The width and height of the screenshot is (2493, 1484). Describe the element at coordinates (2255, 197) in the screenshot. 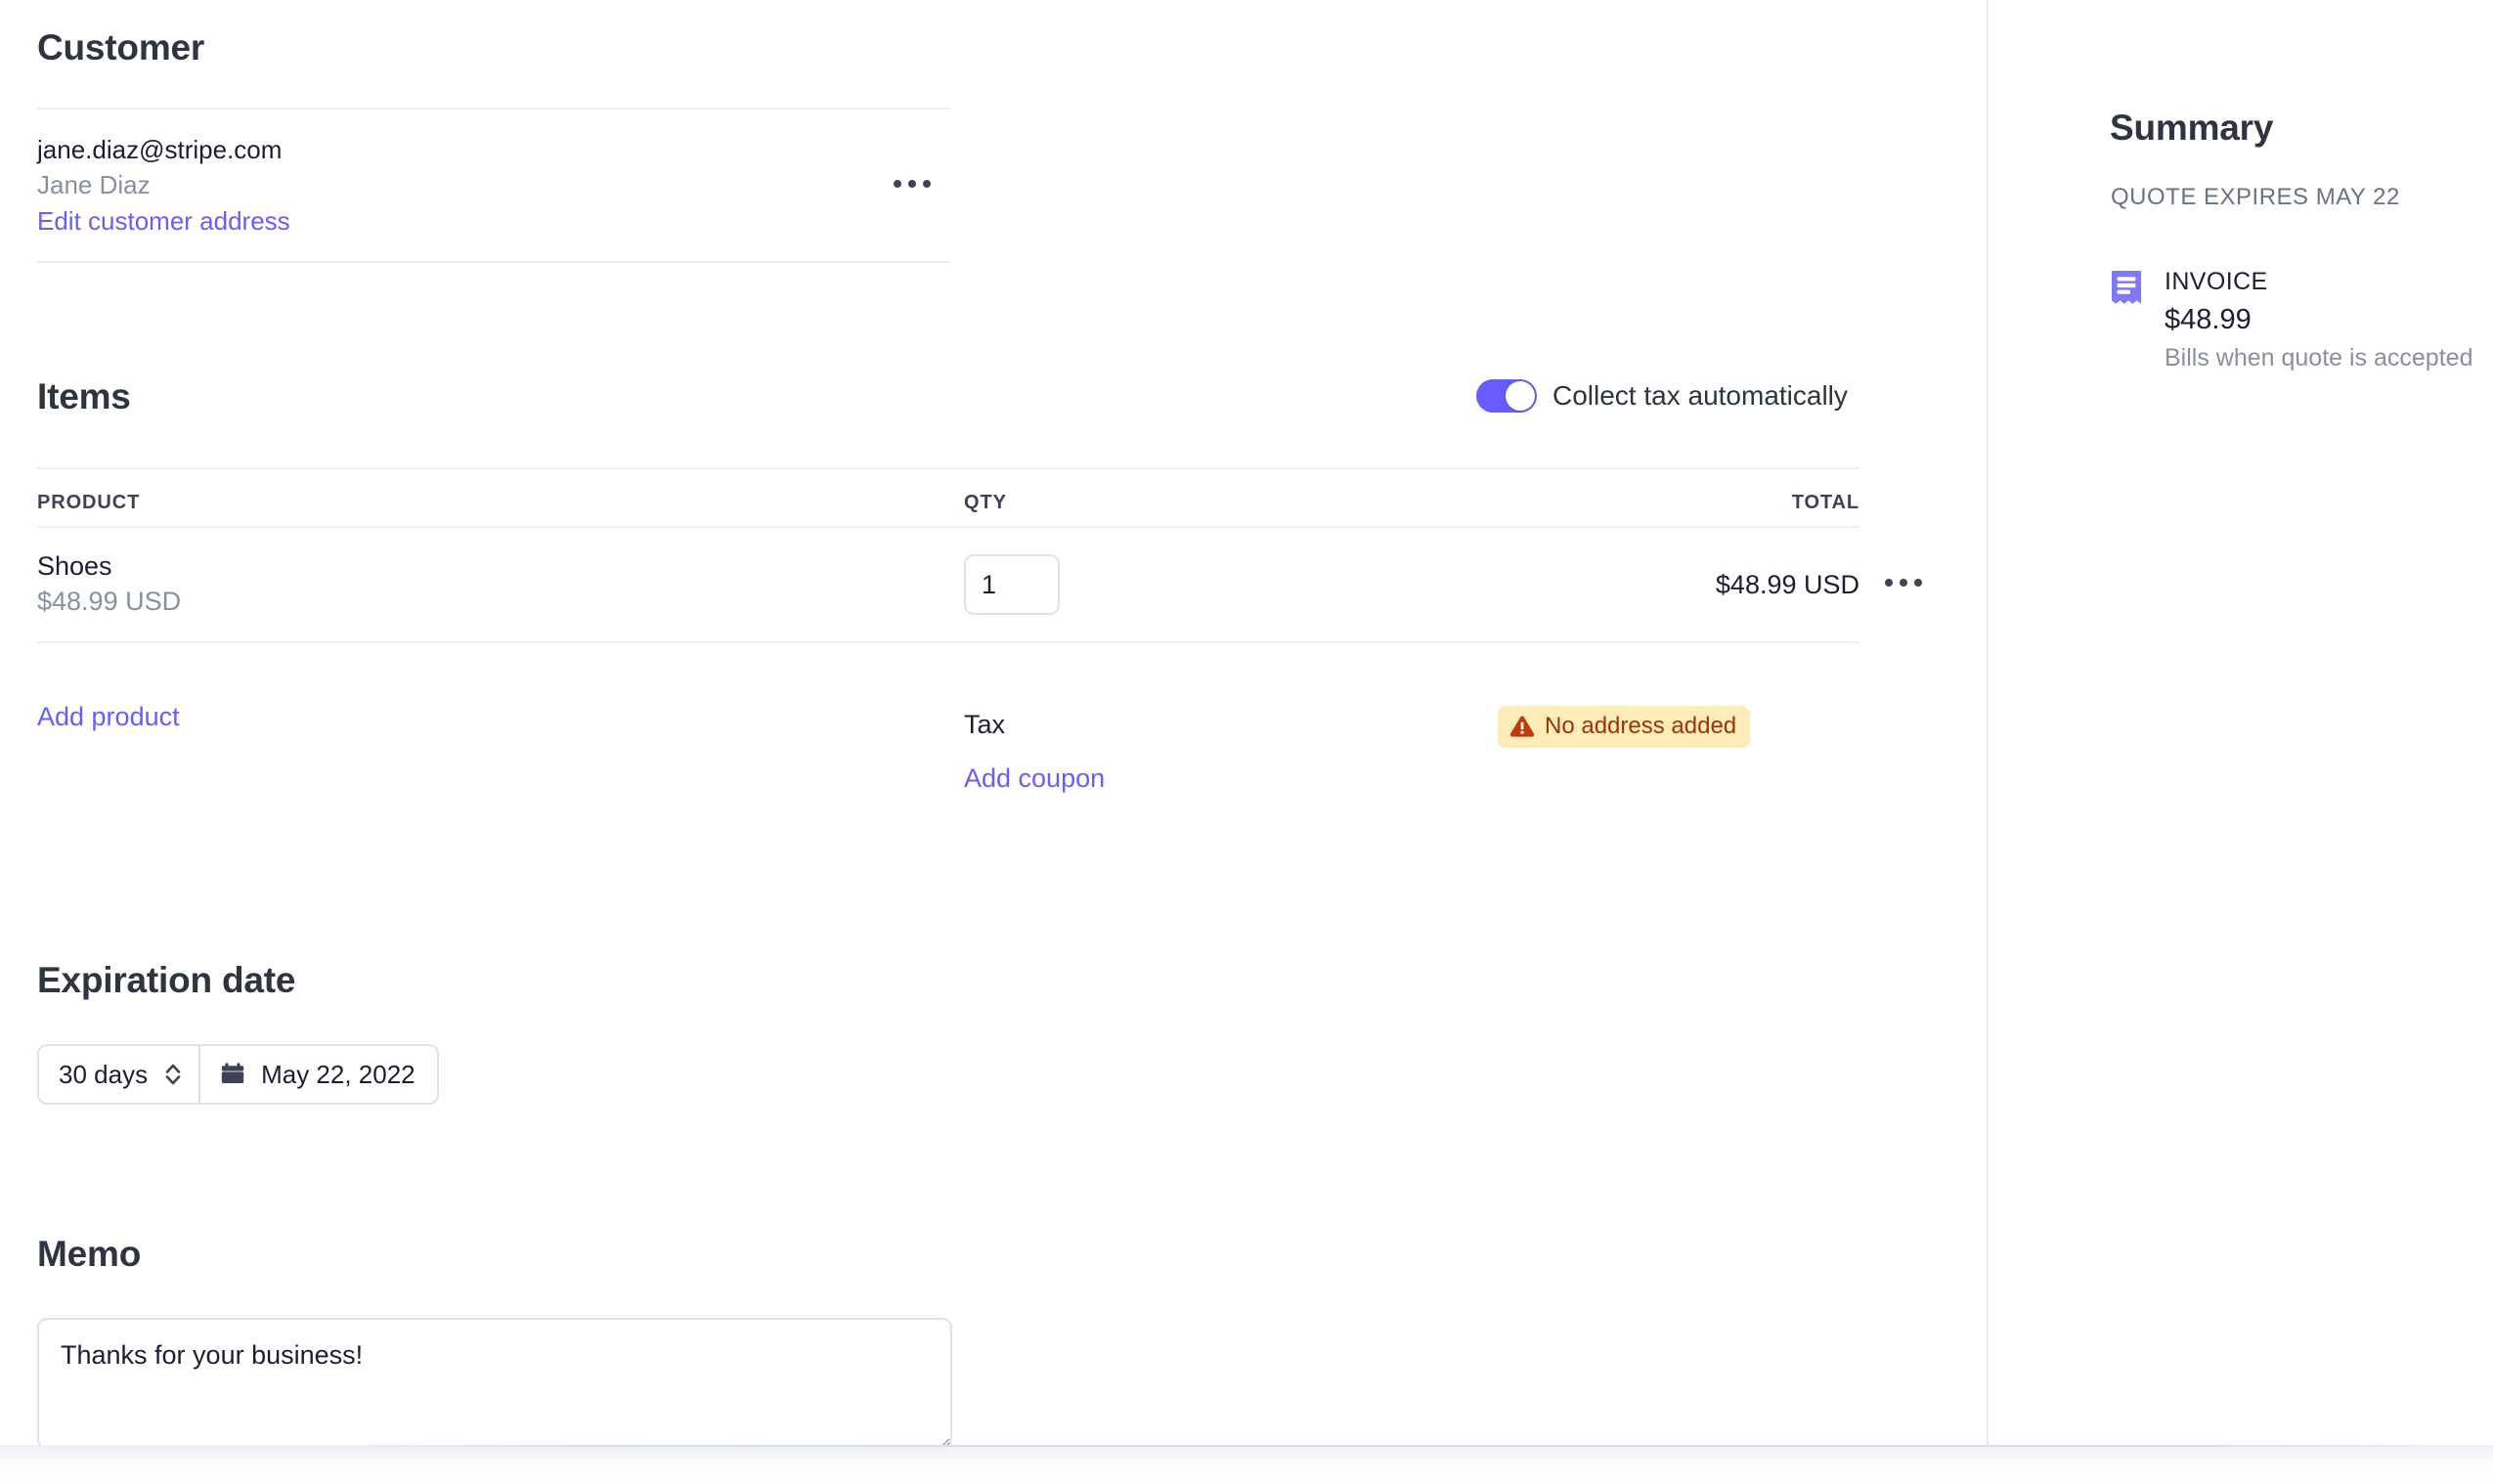

I see `summary-expiry-note: QUOTE EXPIRES MAY 22` at that location.